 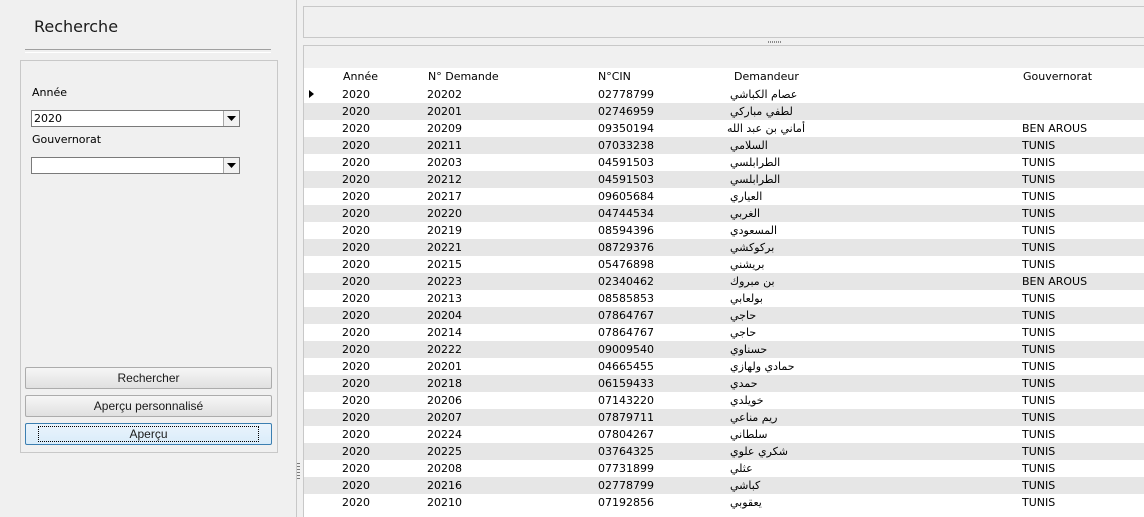 What do you see at coordinates (444, 485) in the screenshot?
I see `cell-num-demande: 20216` at bounding box center [444, 485].